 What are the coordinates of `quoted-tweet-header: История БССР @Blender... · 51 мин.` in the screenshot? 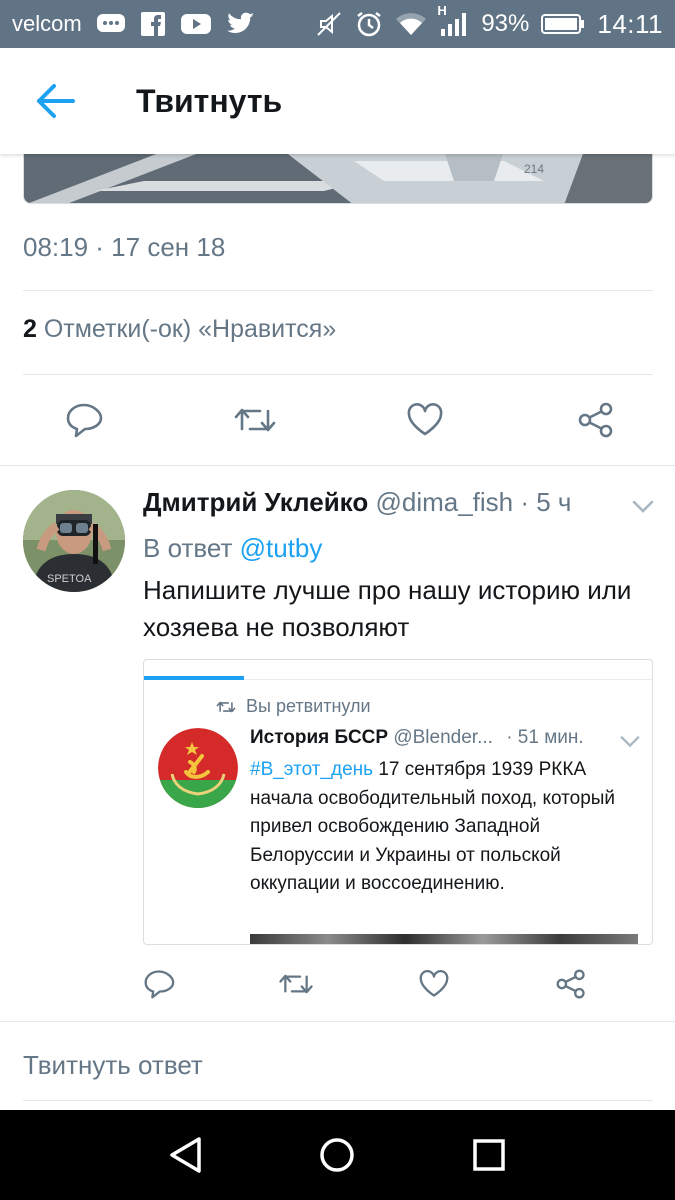 It's located at (430, 738).